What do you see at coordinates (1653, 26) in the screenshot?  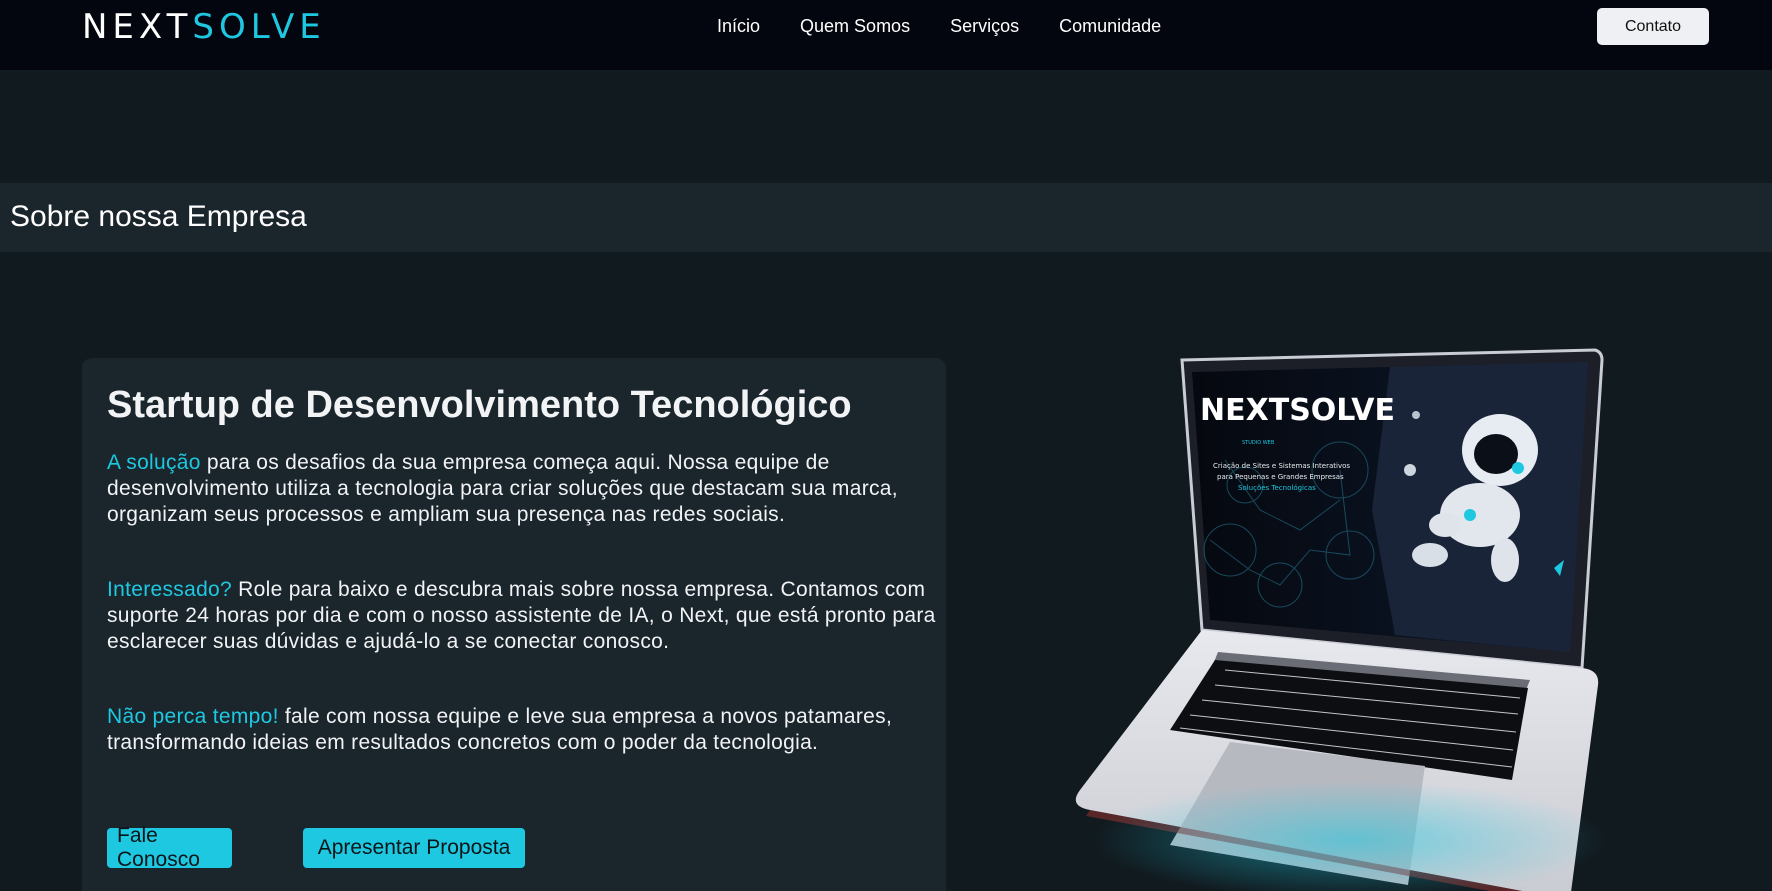 I see `contact-button: Contato` at bounding box center [1653, 26].